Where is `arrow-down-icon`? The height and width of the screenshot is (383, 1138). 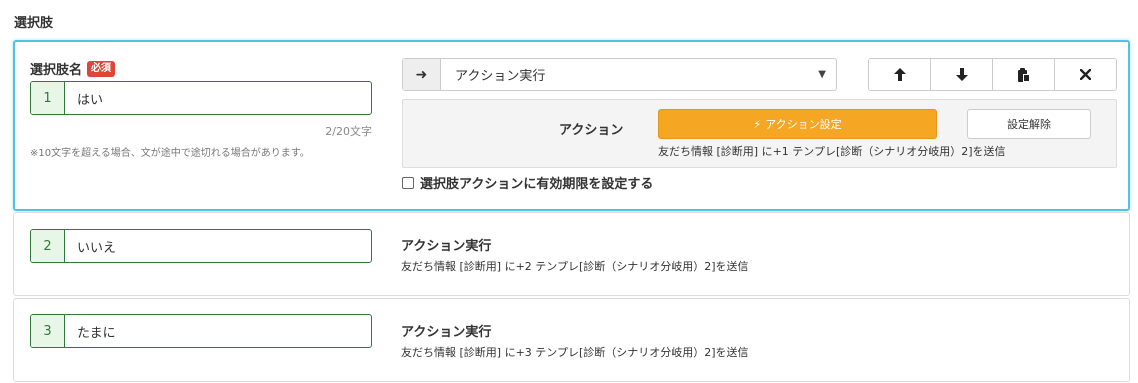
arrow-down-icon is located at coordinates (961, 74).